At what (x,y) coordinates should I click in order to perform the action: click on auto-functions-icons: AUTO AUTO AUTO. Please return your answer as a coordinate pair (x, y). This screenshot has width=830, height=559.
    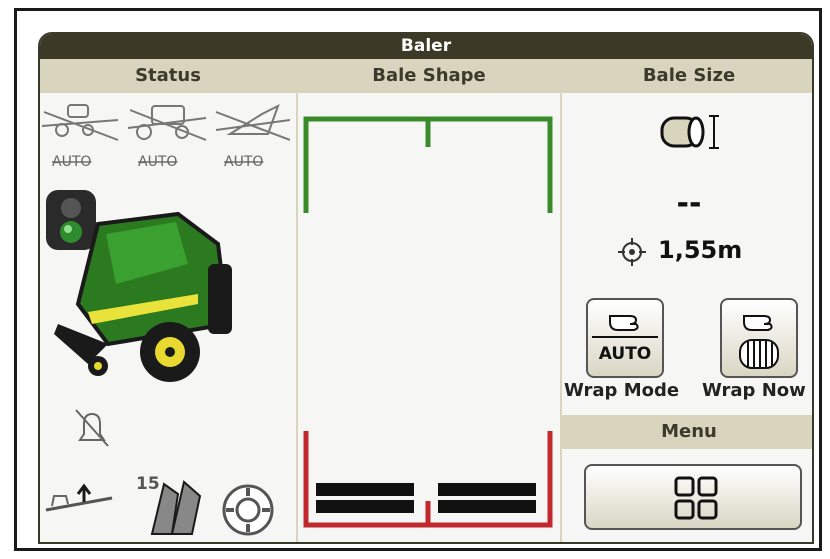
    Looking at the image, I should click on (165, 136).